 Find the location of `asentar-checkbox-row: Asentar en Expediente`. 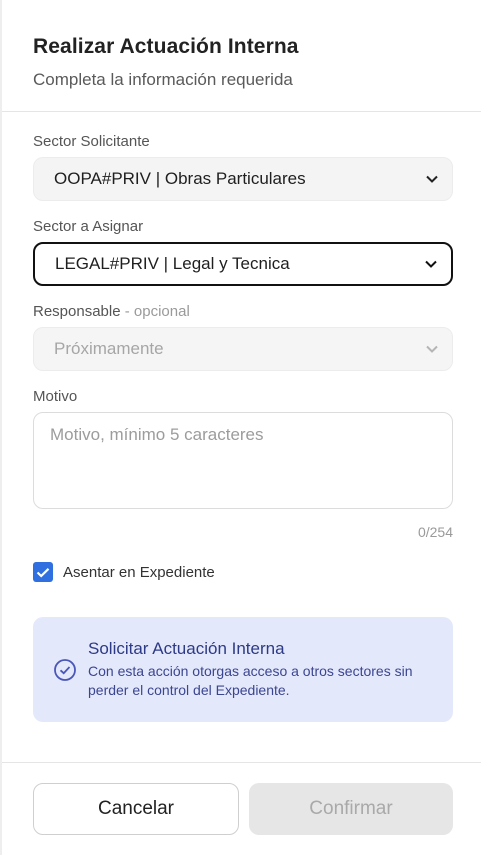

asentar-checkbox-row: Asentar en Expediente is located at coordinates (124, 572).